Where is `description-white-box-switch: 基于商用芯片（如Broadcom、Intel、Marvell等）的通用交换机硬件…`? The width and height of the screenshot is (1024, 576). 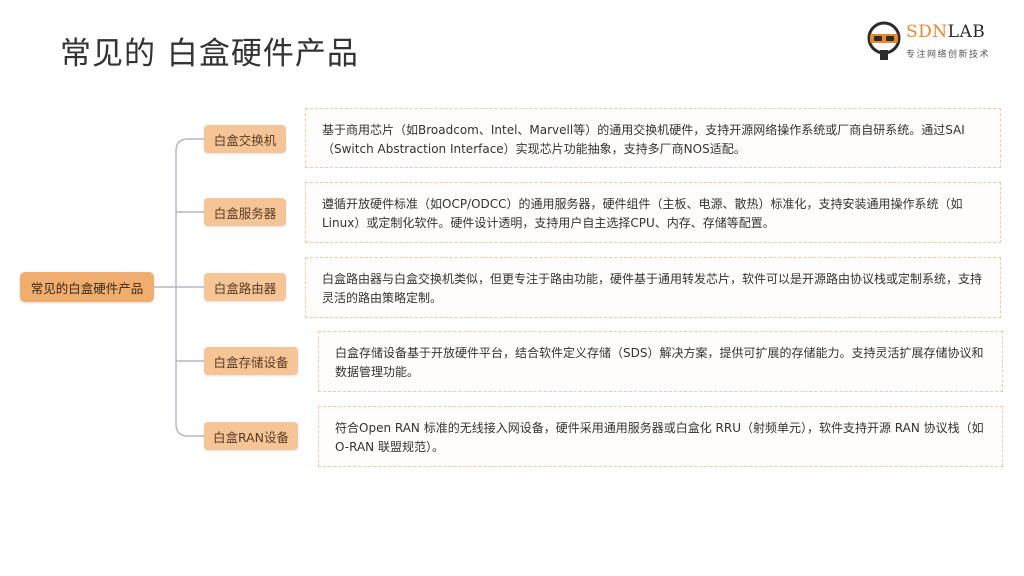 description-white-box-switch: 基于商用芯片（如Broadcom、Intel、Marvell等）的通用交换机硬件… is located at coordinates (653, 138).